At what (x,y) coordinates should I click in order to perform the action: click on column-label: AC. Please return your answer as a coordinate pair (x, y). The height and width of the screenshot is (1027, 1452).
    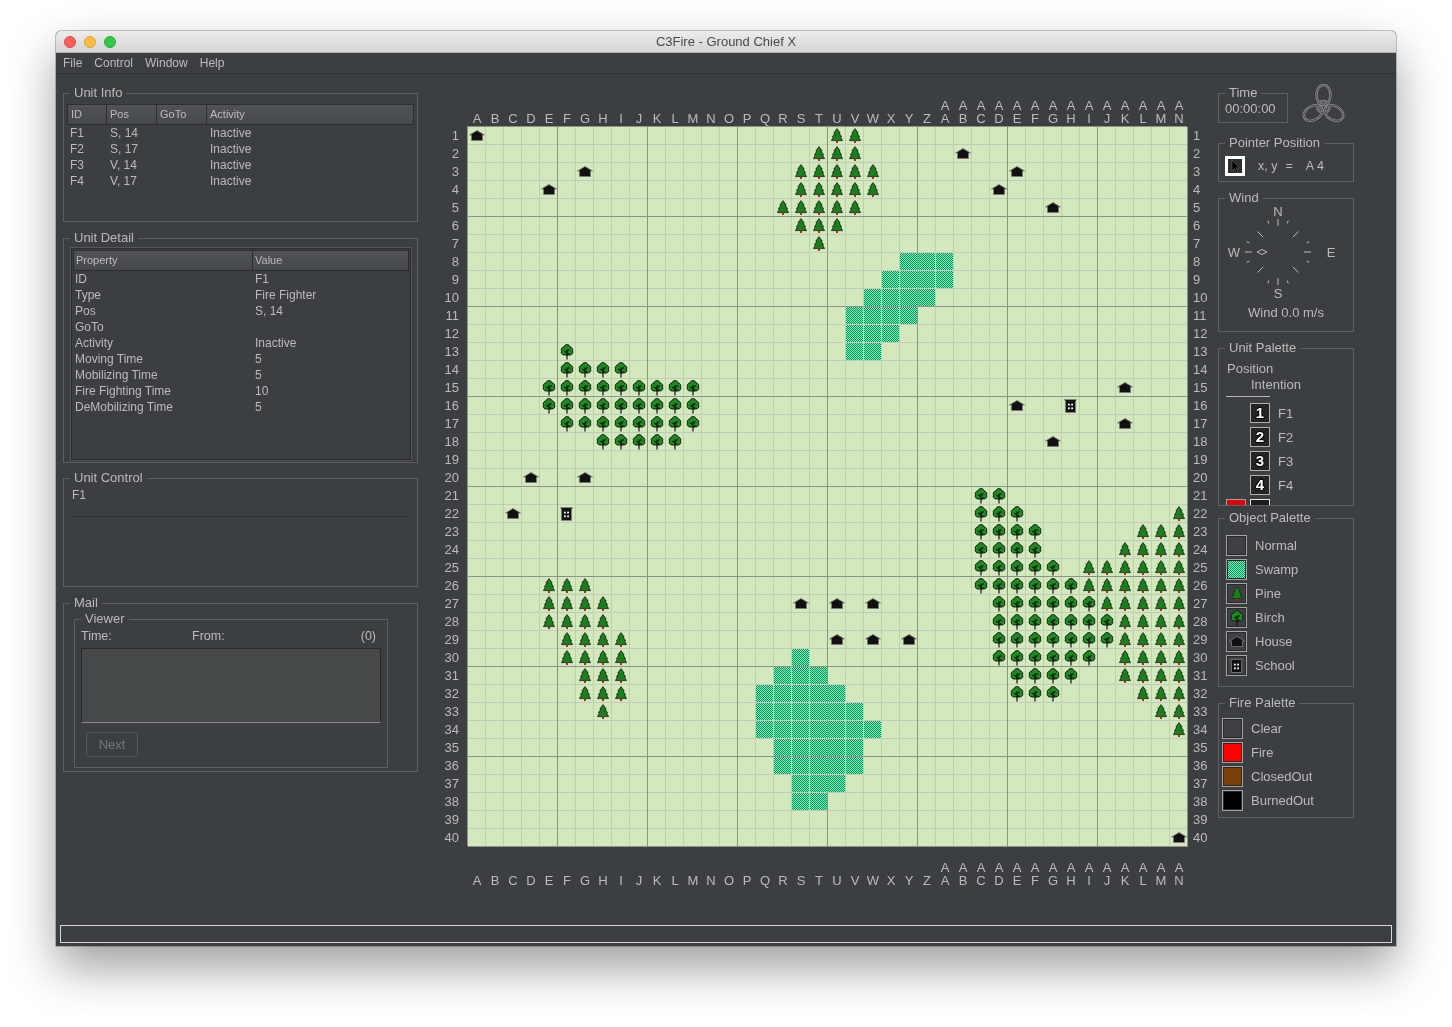
    Looking at the image, I should click on (981, 874).